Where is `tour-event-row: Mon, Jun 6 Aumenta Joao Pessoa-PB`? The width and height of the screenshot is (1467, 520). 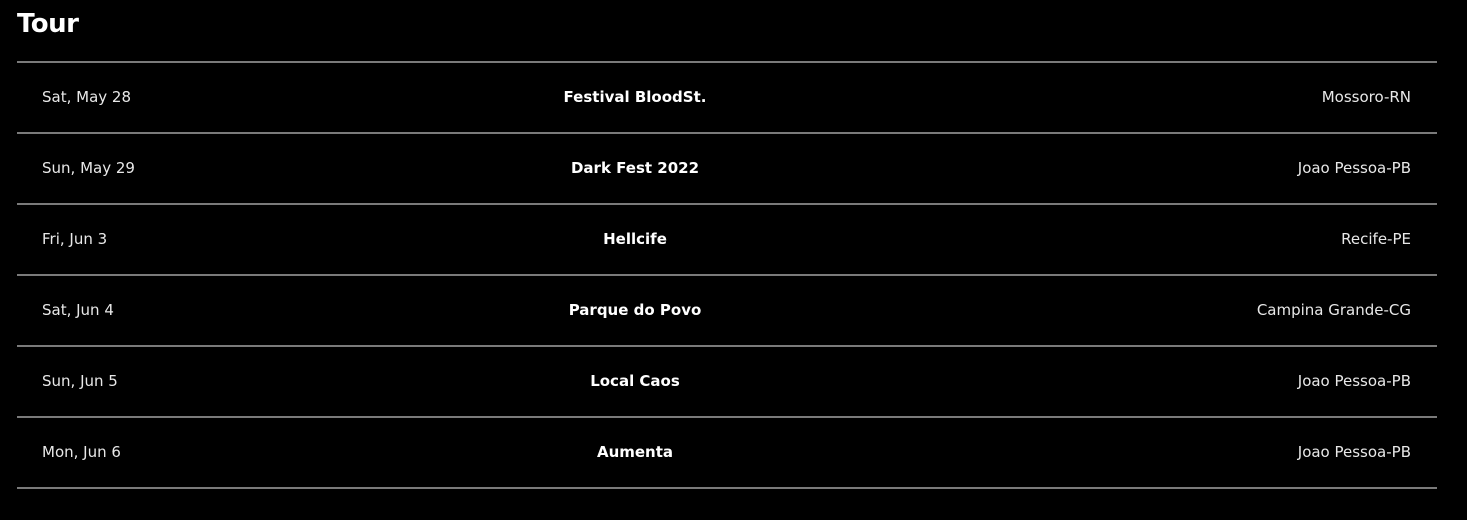 tour-event-row: Mon, Jun 6 Aumenta Joao Pessoa-PB is located at coordinates (727, 453).